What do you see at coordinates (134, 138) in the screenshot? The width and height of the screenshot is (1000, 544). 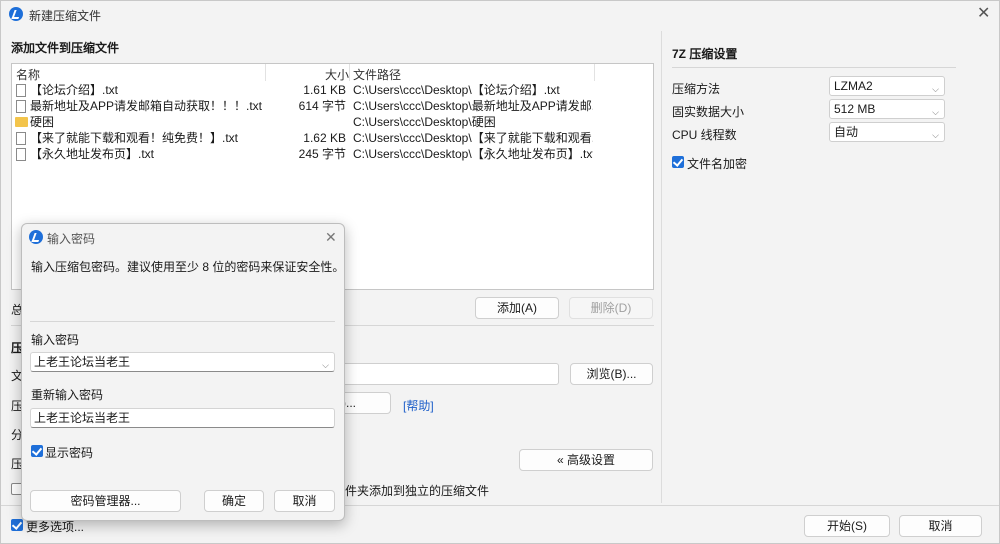 I see `file-name: 【来了就能下载和观看！纯免费！】.txt` at bounding box center [134, 138].